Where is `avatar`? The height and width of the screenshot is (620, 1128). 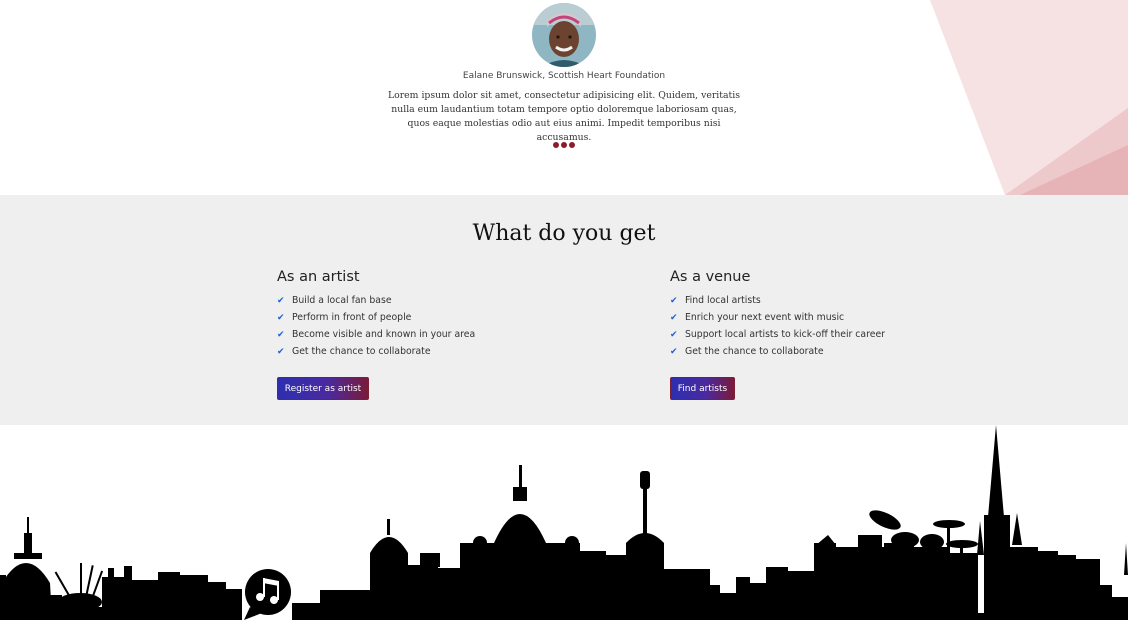
avatar is located at coordinates (564, 35).